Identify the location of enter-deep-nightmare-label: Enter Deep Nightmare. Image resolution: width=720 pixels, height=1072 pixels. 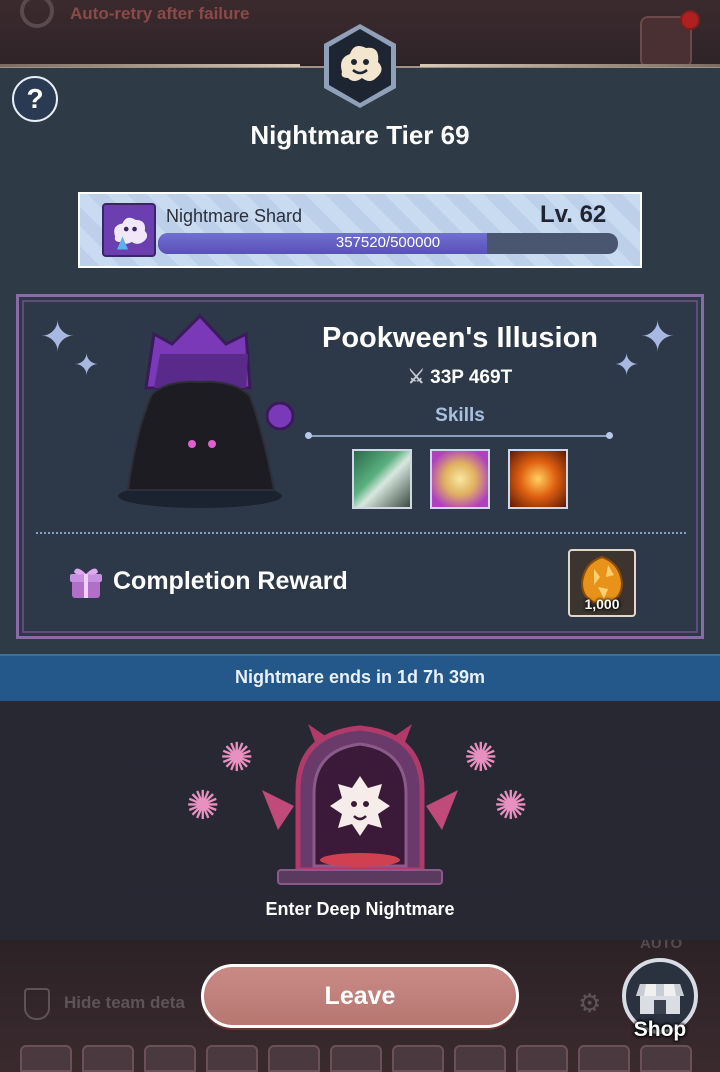
(360, 909).